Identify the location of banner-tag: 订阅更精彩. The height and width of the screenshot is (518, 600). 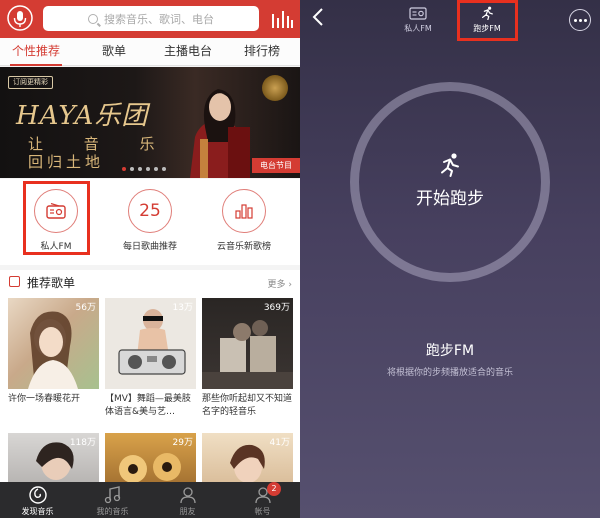
(30, 82).